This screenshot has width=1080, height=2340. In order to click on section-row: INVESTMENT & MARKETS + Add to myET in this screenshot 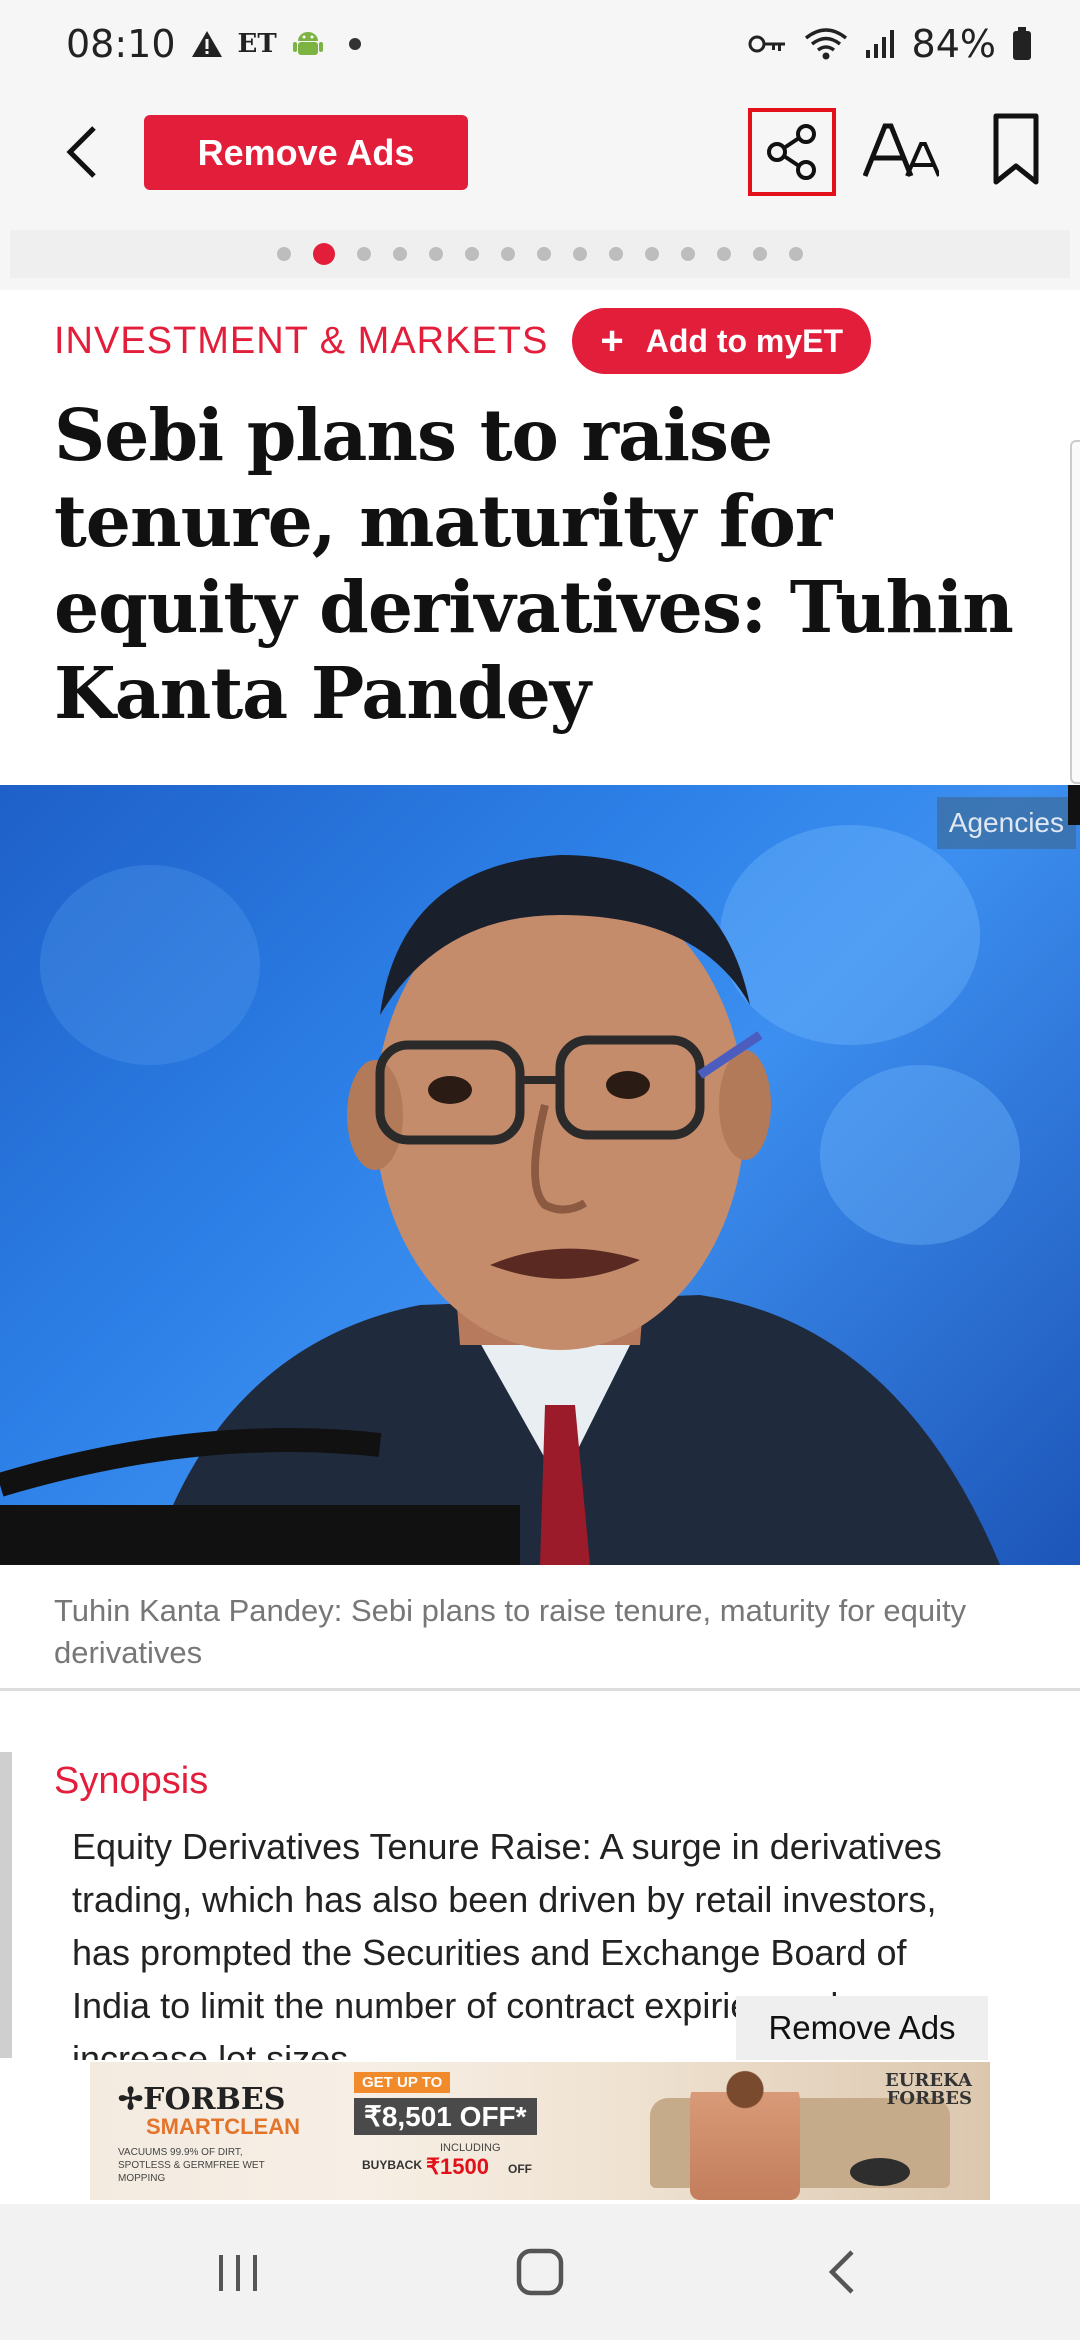, I will do `click(463, 341)`.